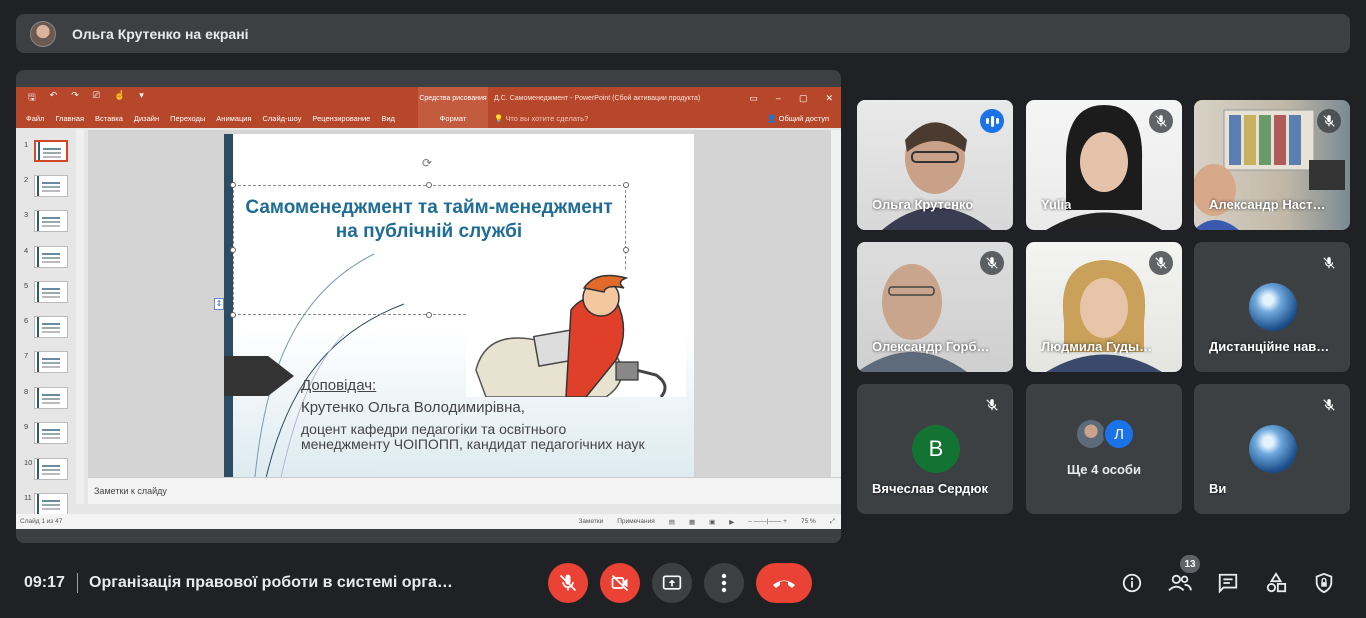 Image resolution: width=1366 pixels, height=618 pixels. What do you see at coordinates (54, 260) in the screenshot?
I see `slide-thumbnail: 4` at bounding box center [54, 260].